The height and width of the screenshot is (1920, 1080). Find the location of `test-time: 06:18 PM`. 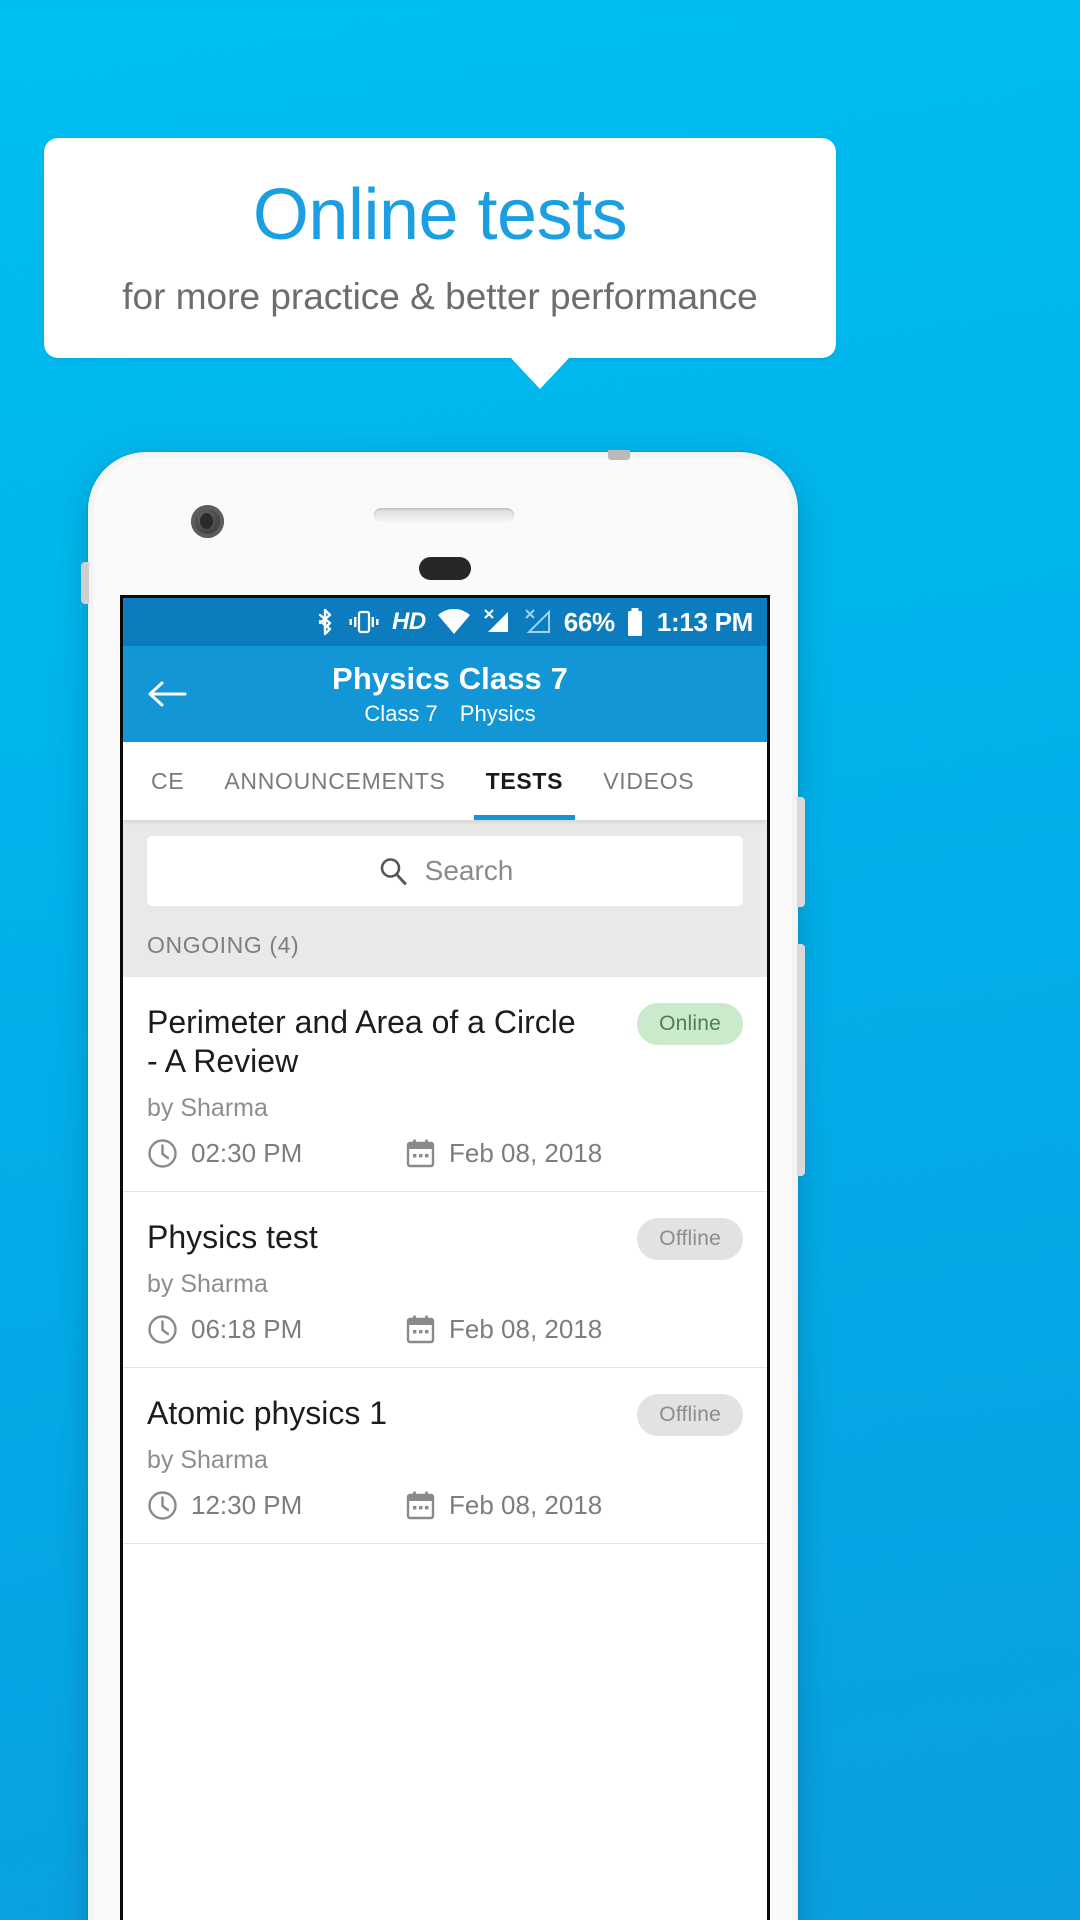

test-time: 06:18 PM is located at coordinates (276, 1329).